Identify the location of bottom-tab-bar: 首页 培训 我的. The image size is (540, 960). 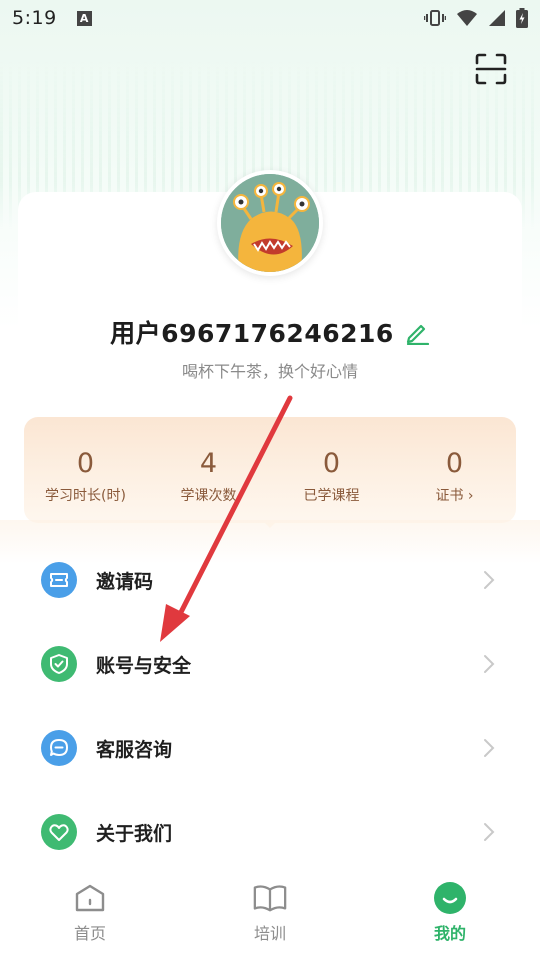
(270, 916).